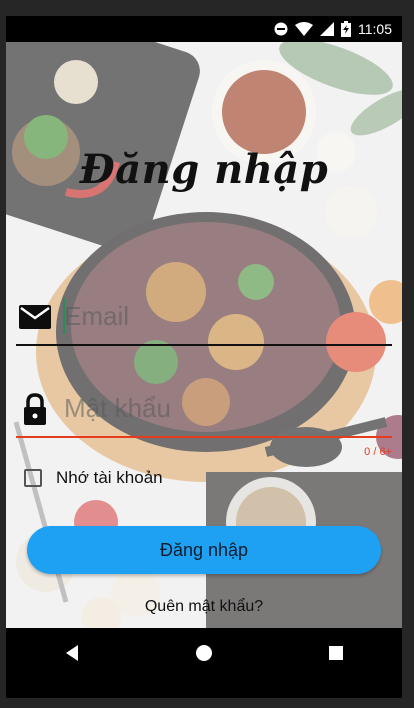 The width and height of the screenshot is (414, 708). What do you see at coordinates (33, 478) in the screenshot?
I see `remember-checkbox` at bounding box center [33, 478].